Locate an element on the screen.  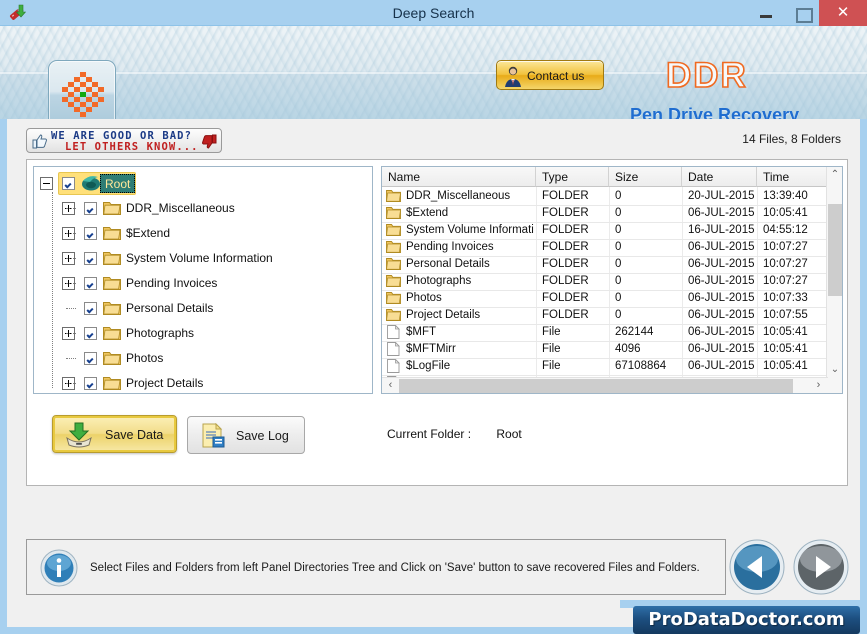
file-list-row: $MFT File 262144 06-JUL-2015 10:05:41 is located at coordinates (604, 332).